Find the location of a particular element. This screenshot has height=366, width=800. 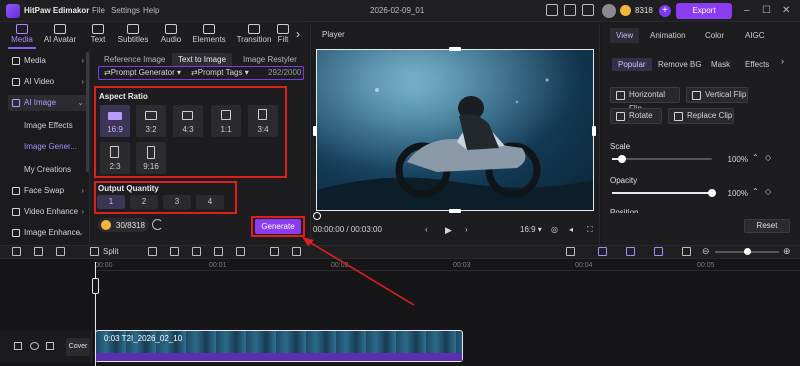

tab-reference-image: Reference Image is located at coordinates (134, 59).